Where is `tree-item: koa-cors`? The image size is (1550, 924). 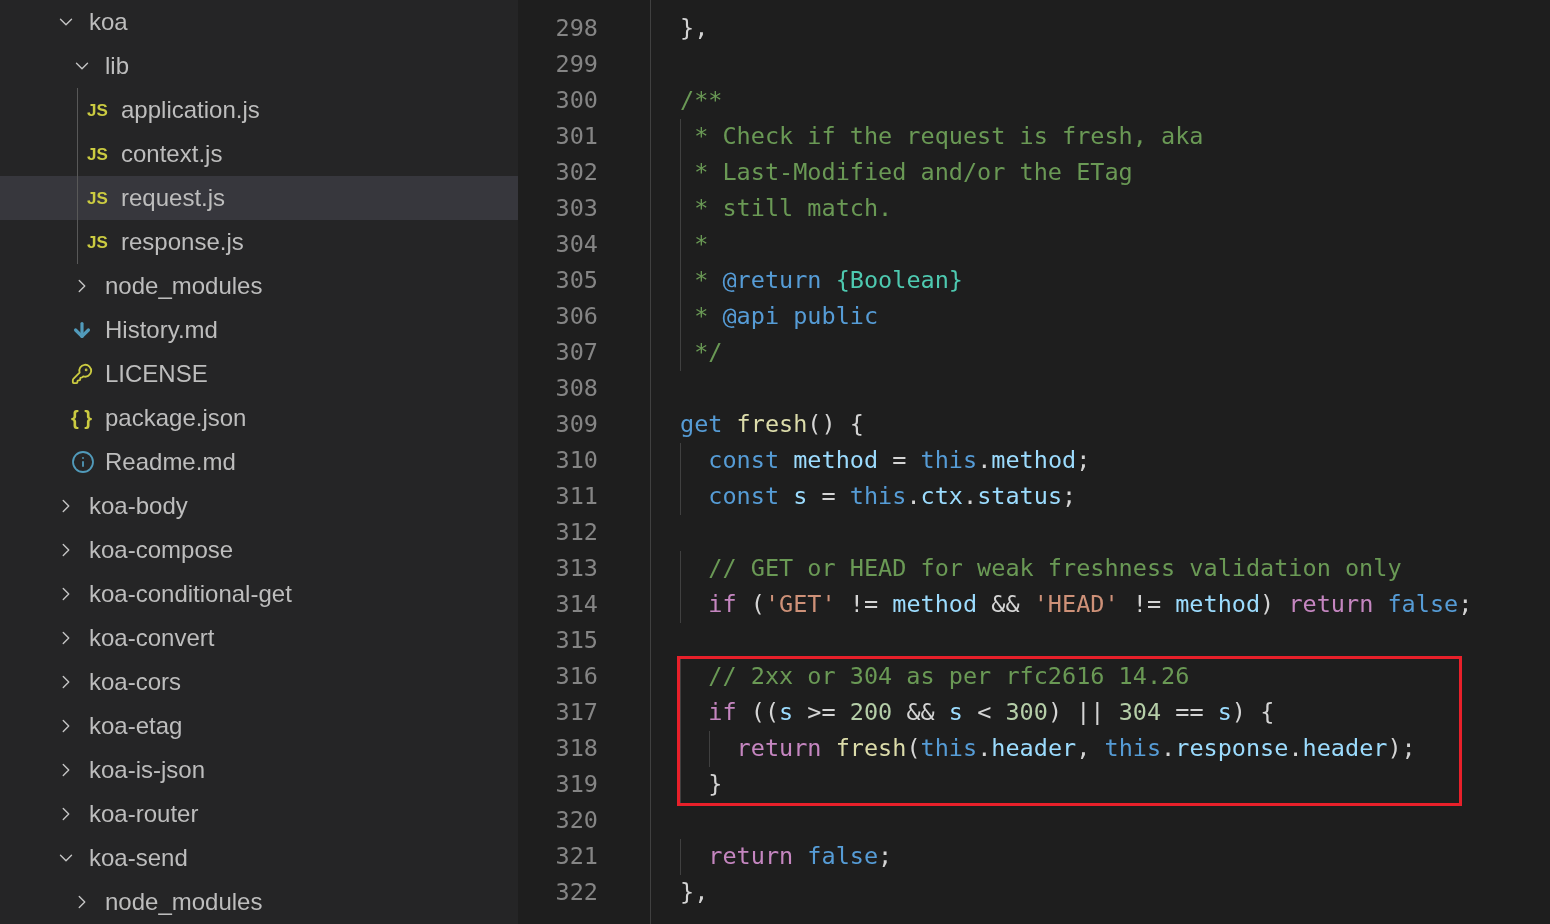
tree-item: koa-cors is located at coordinates (259, 682).